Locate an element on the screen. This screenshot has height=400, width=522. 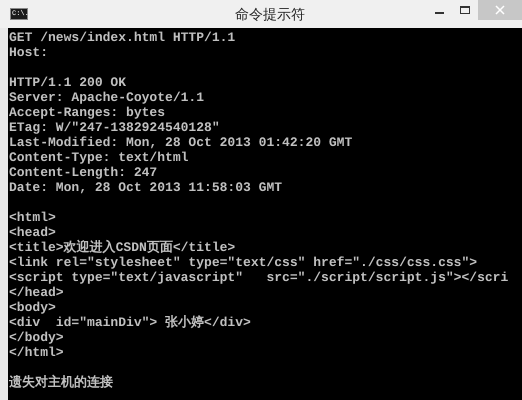
console-line: </body> is located at coordinates (36, 337).